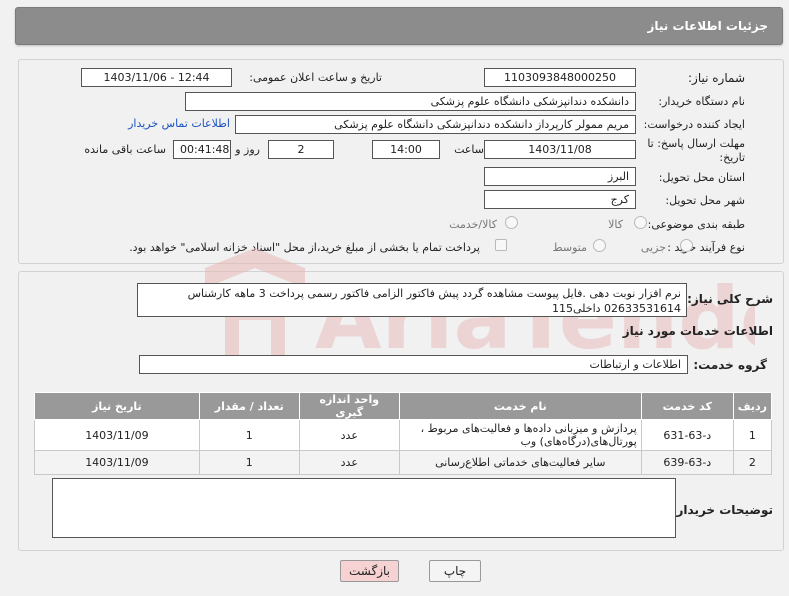 Image resolution: width=789 pixels, height=596 pixels. I want to click on buyer-notes-label: توضیحات خریدار:, so click(722, 510).